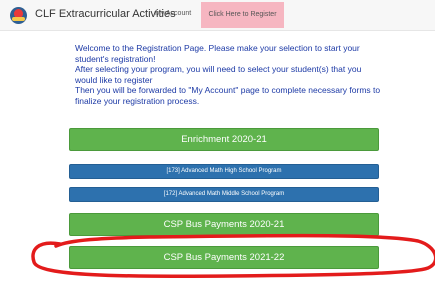  Describe the element at coordinates (224, 171) in the screenshot. I see `program-button-advanced-math-high-school: [173] Advanced Math High School Program` at that location.